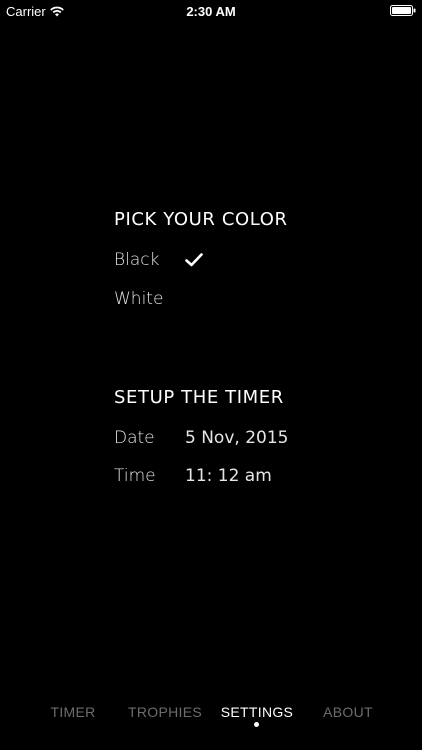  What do you see at coordinates (138, 299) in the screenshot?
I see `color-option-white: White` at bounding box center [138, 299].